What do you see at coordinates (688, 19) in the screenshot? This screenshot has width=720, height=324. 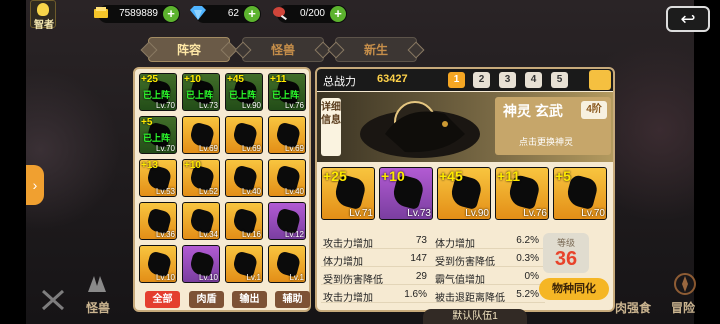 I see `back-button: ↩` at bounding box center [688, 19].